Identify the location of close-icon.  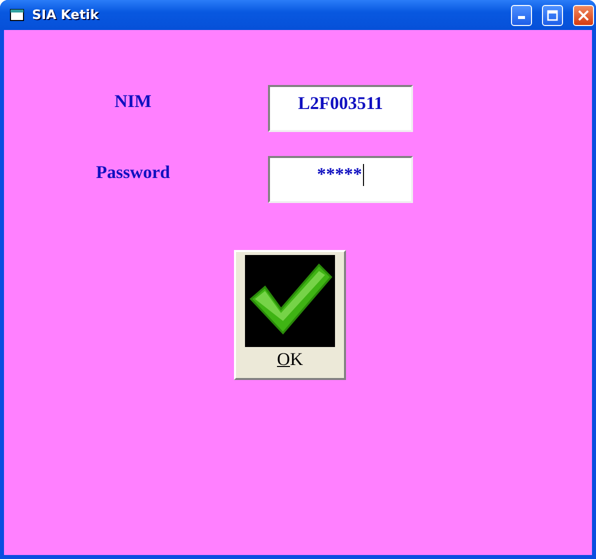
(583, 15).